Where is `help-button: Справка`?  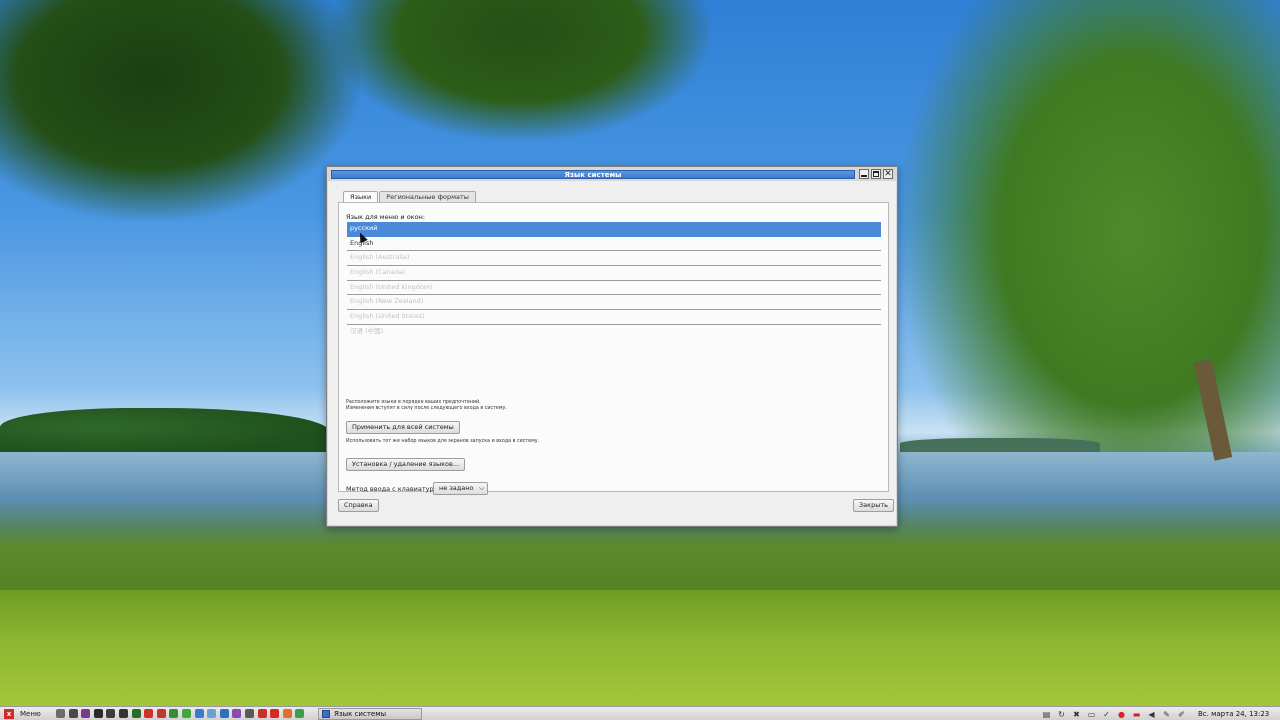 help-button: Справка is located at coordinates (358, 505).